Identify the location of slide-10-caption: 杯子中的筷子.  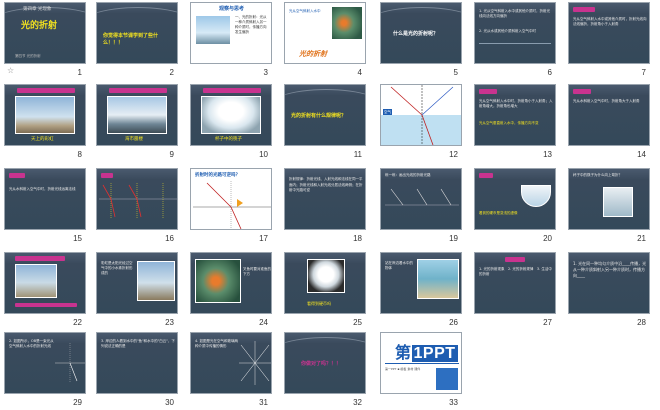
(228, 139).